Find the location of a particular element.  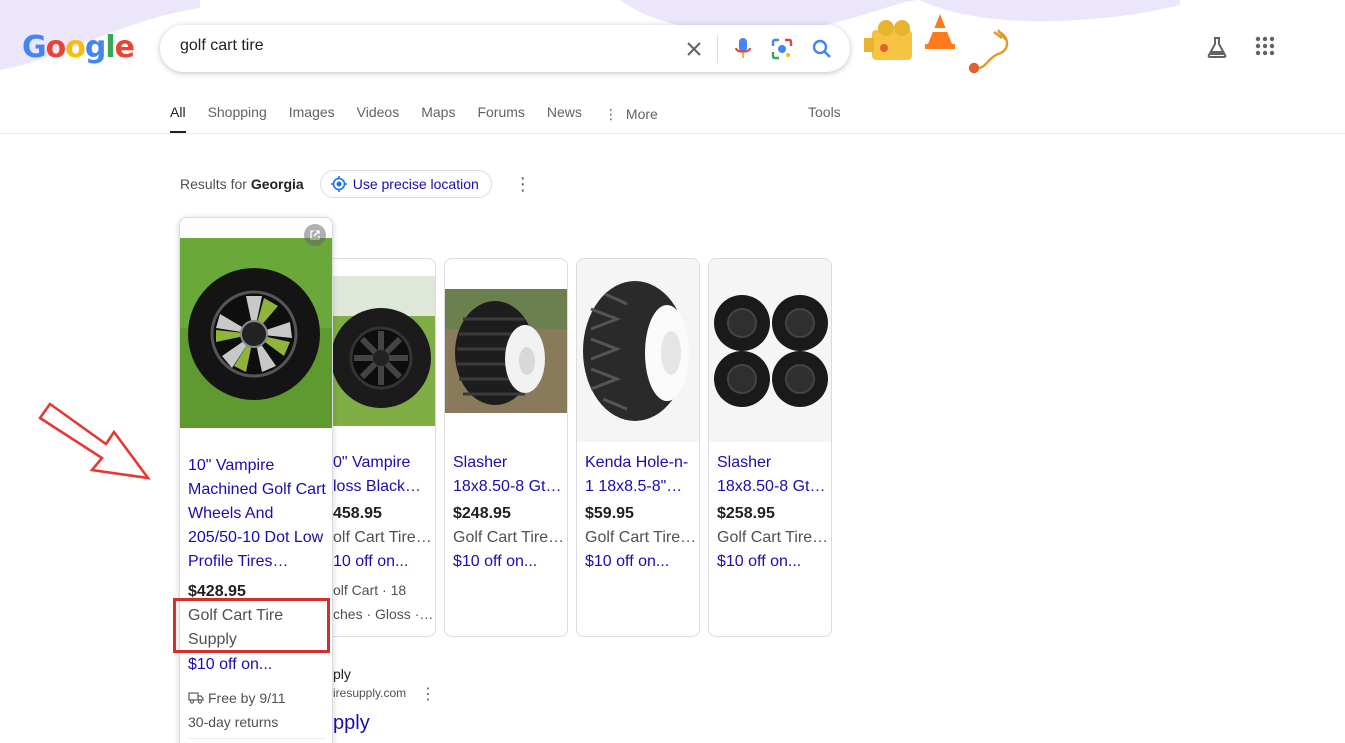

open-external-icon is located at coordinates (315, 235).